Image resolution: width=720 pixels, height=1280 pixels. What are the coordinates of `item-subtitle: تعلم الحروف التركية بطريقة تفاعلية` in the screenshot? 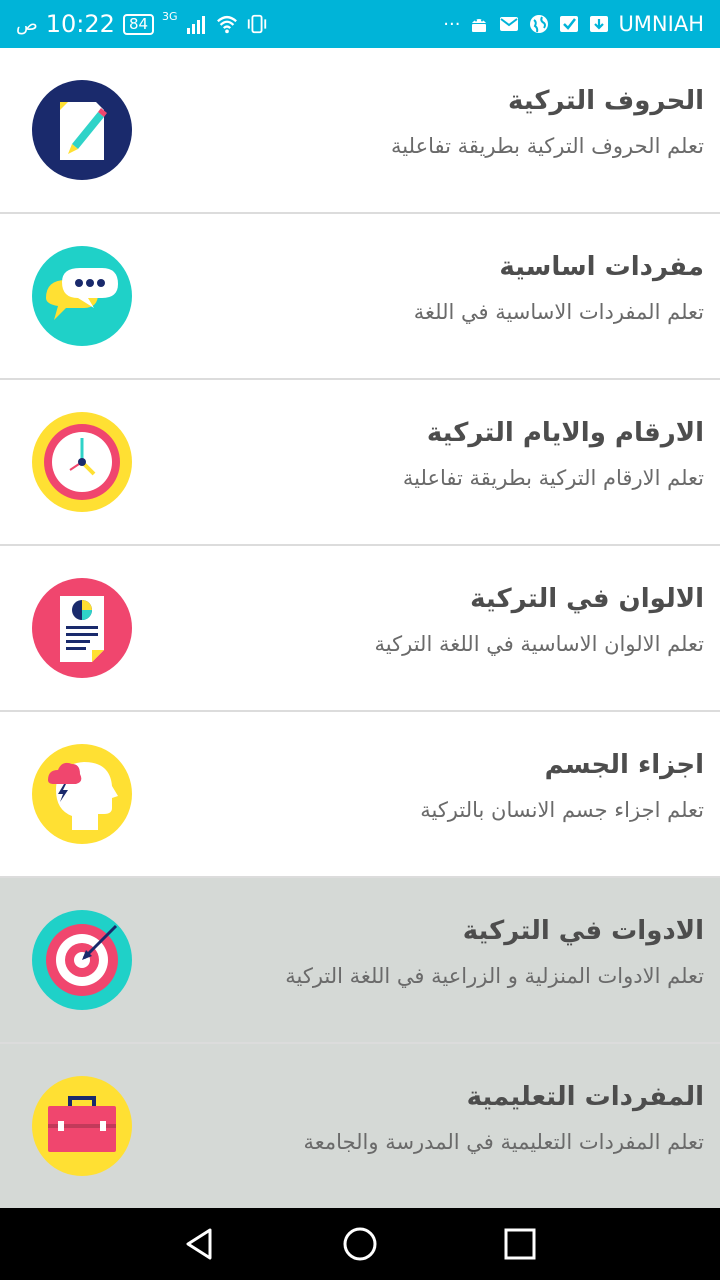 It's located at (547, 146).